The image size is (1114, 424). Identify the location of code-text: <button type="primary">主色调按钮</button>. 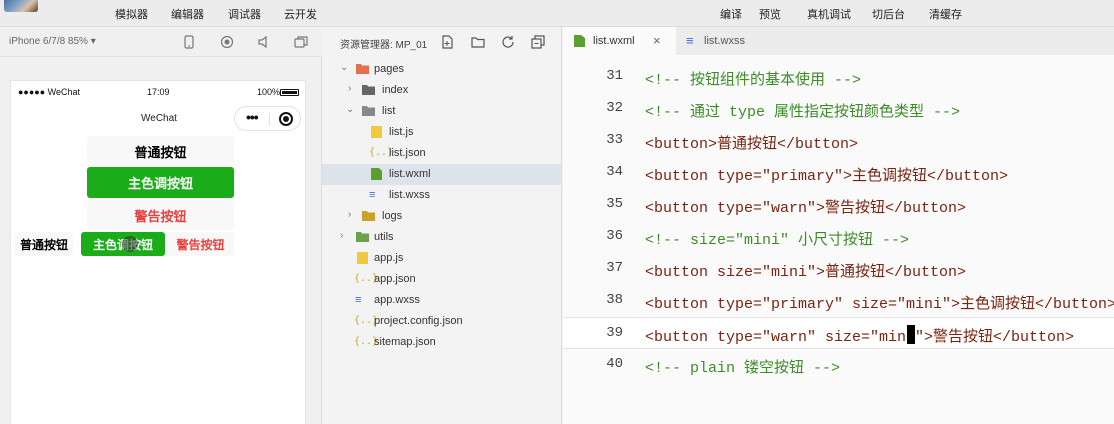
(827, 176).